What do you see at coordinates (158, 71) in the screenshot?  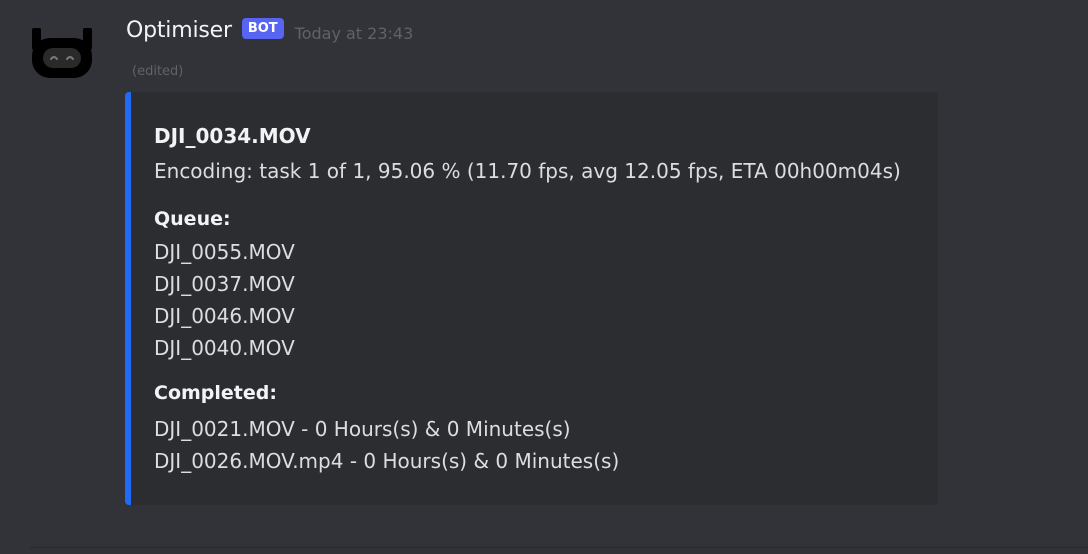 I see `edited-label: (edited)` at bounding box center [158, 71].